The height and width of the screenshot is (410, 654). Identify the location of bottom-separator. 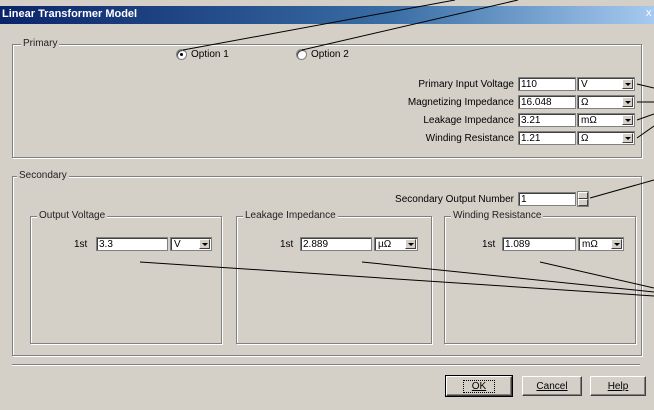
(326, 365).